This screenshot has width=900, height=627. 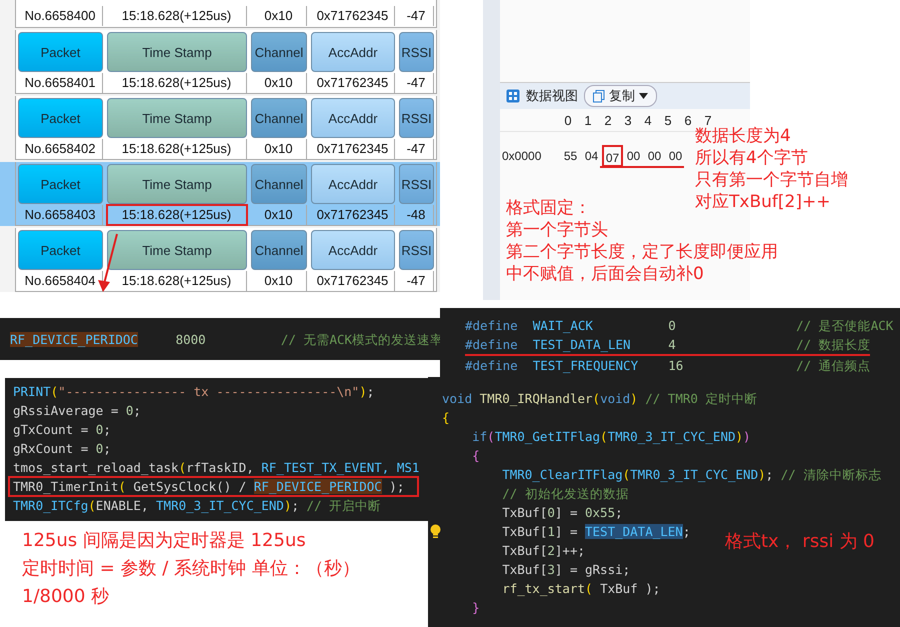 What do you see at coordinates (771, 180) in the screenshot?
I see `annotation-text: 只有第一个字节自增` at bounding box center [771, 180].